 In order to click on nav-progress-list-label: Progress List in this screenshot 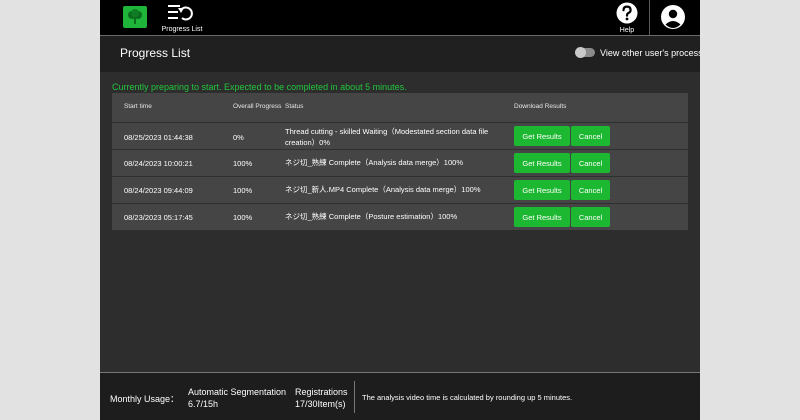, I will do `click(182, 29)`.